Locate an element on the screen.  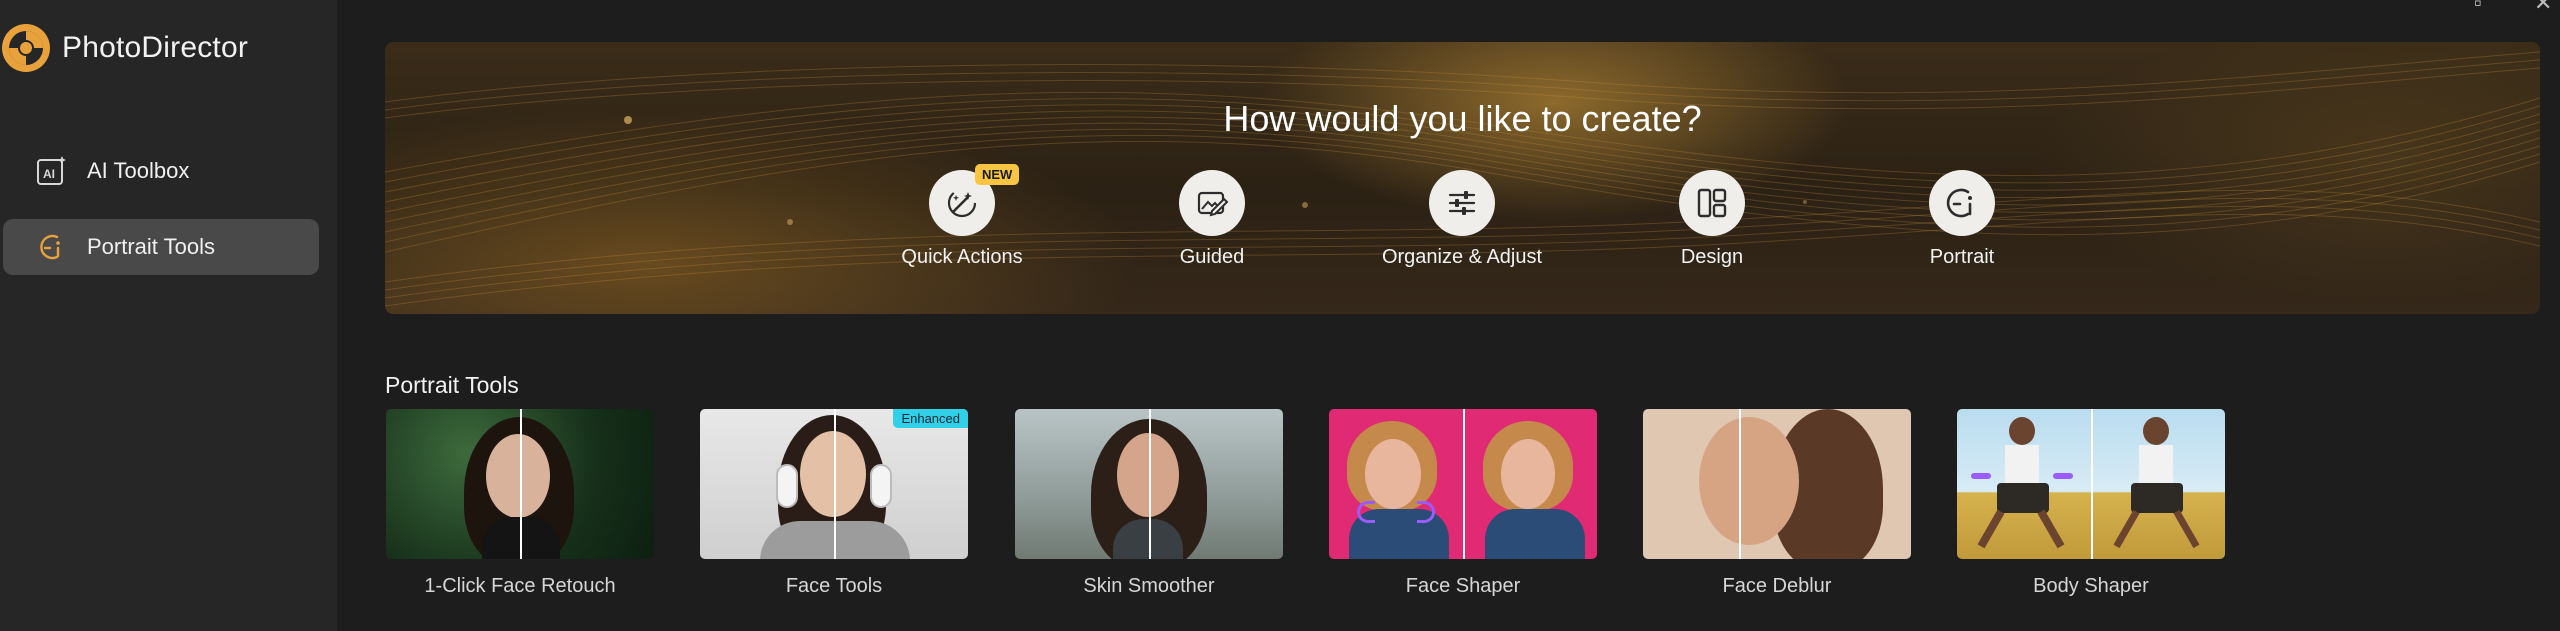
restore-icon: ▫ is located at coordinates (2478, 8).